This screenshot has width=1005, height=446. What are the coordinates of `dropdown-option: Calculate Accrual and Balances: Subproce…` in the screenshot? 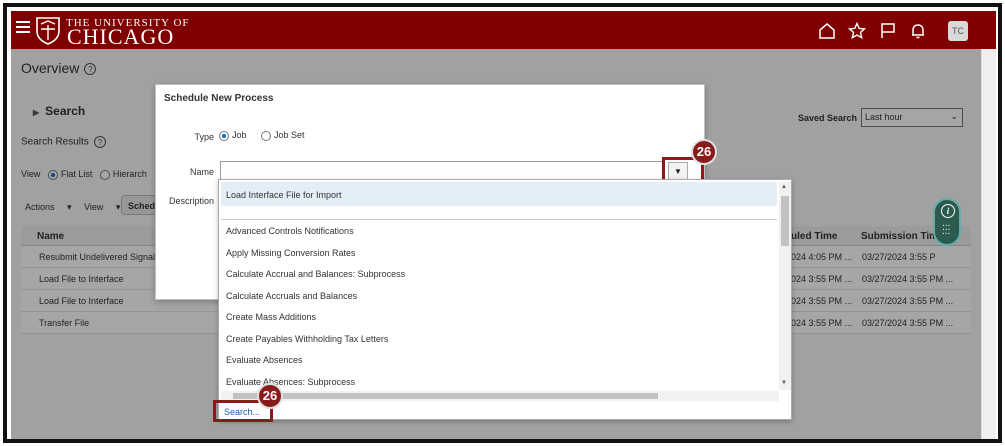 It's located at (499, 274).